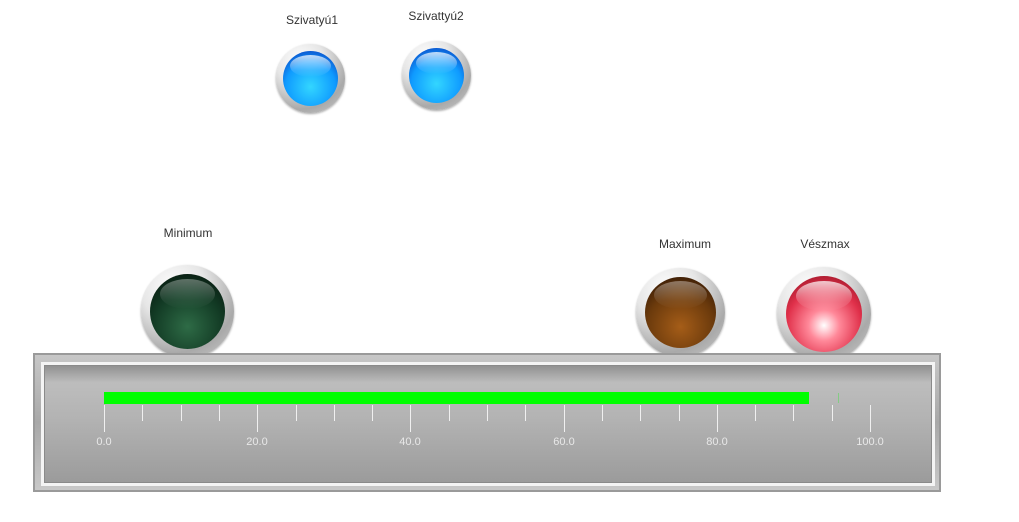 The height and width of the screenshot is (522, 1019). What do you see at coordinates (824, 296) in the screenshot?
I see `emergency-max-gloss` at bounding box center [824, 296].